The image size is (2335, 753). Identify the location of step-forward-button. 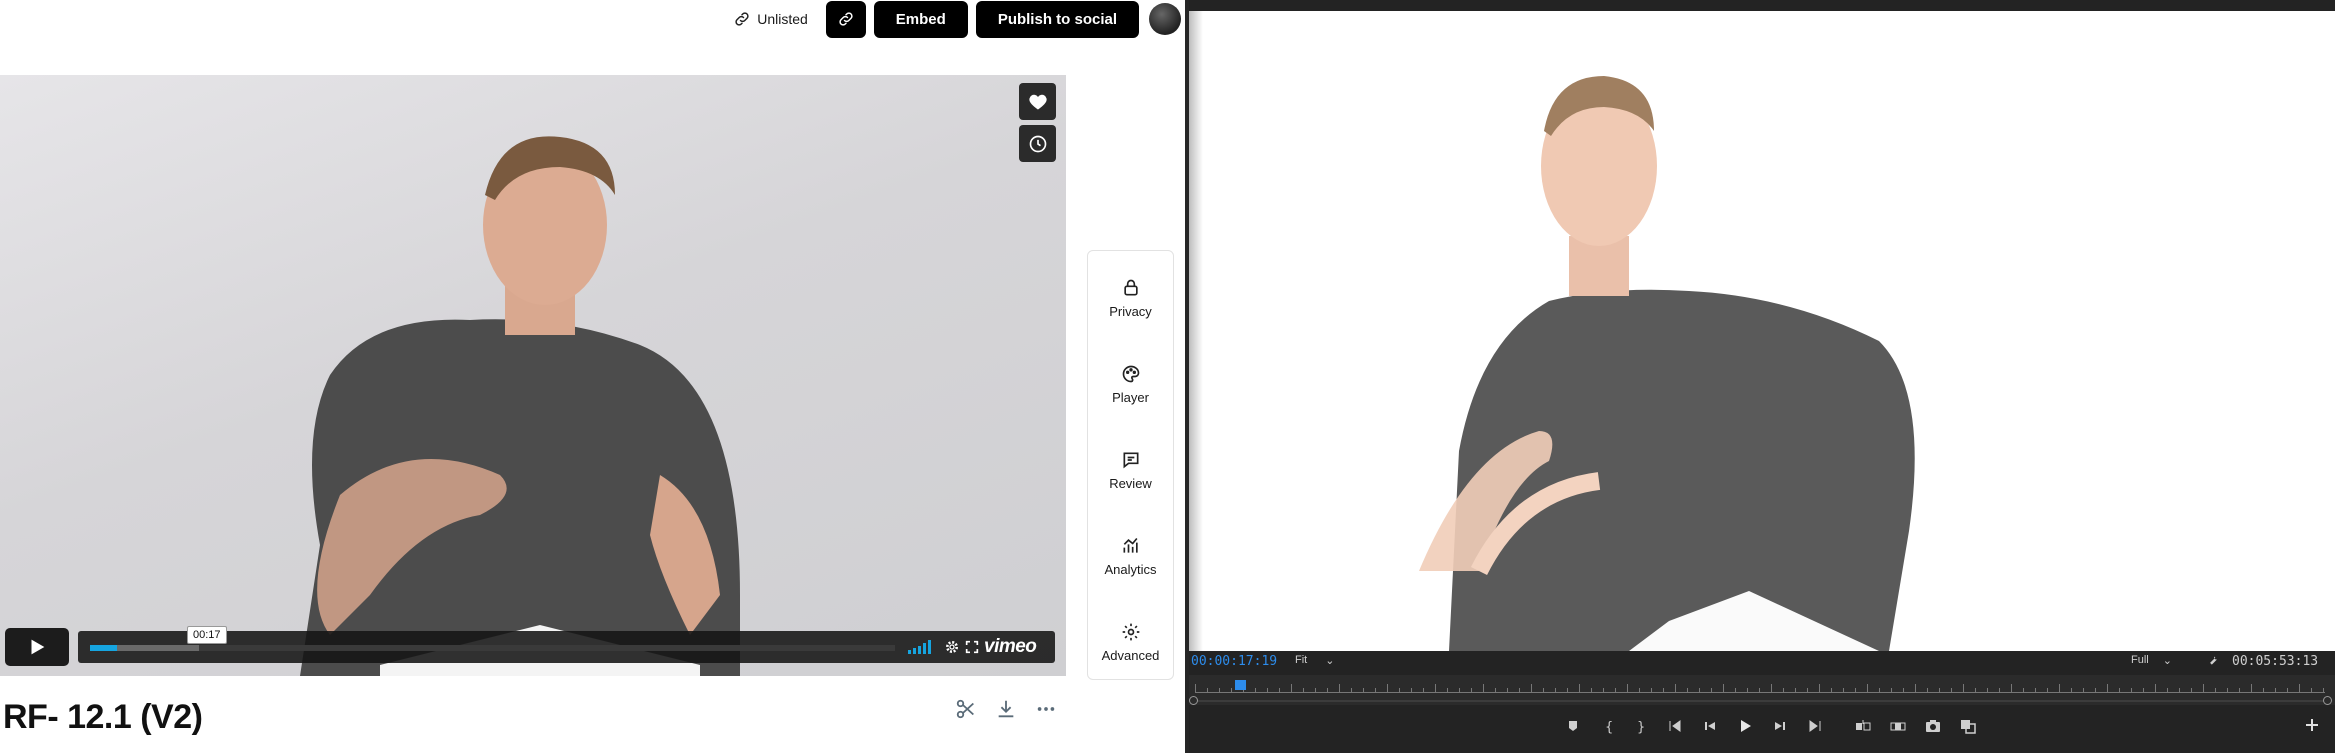
(1780, 726).